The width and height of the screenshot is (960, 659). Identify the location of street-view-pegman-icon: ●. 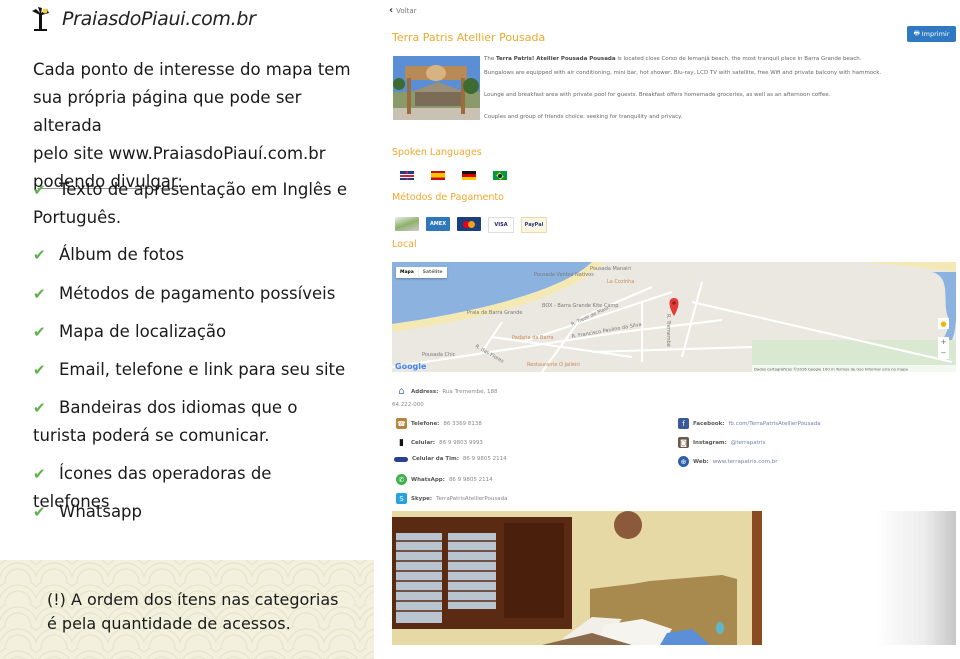
(943, 323).